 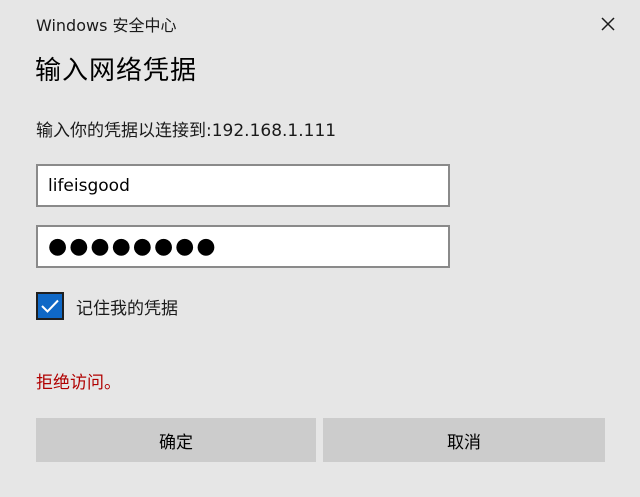 I want to click on cancel-button: 取消, so click(x=464, y=440).